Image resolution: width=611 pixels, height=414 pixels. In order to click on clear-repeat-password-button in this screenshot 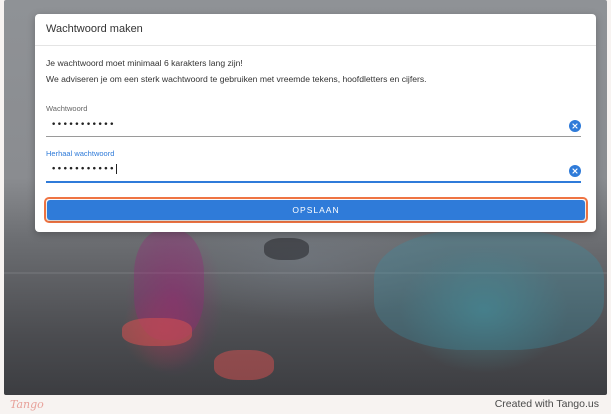, I will do `click(575, 171)`.